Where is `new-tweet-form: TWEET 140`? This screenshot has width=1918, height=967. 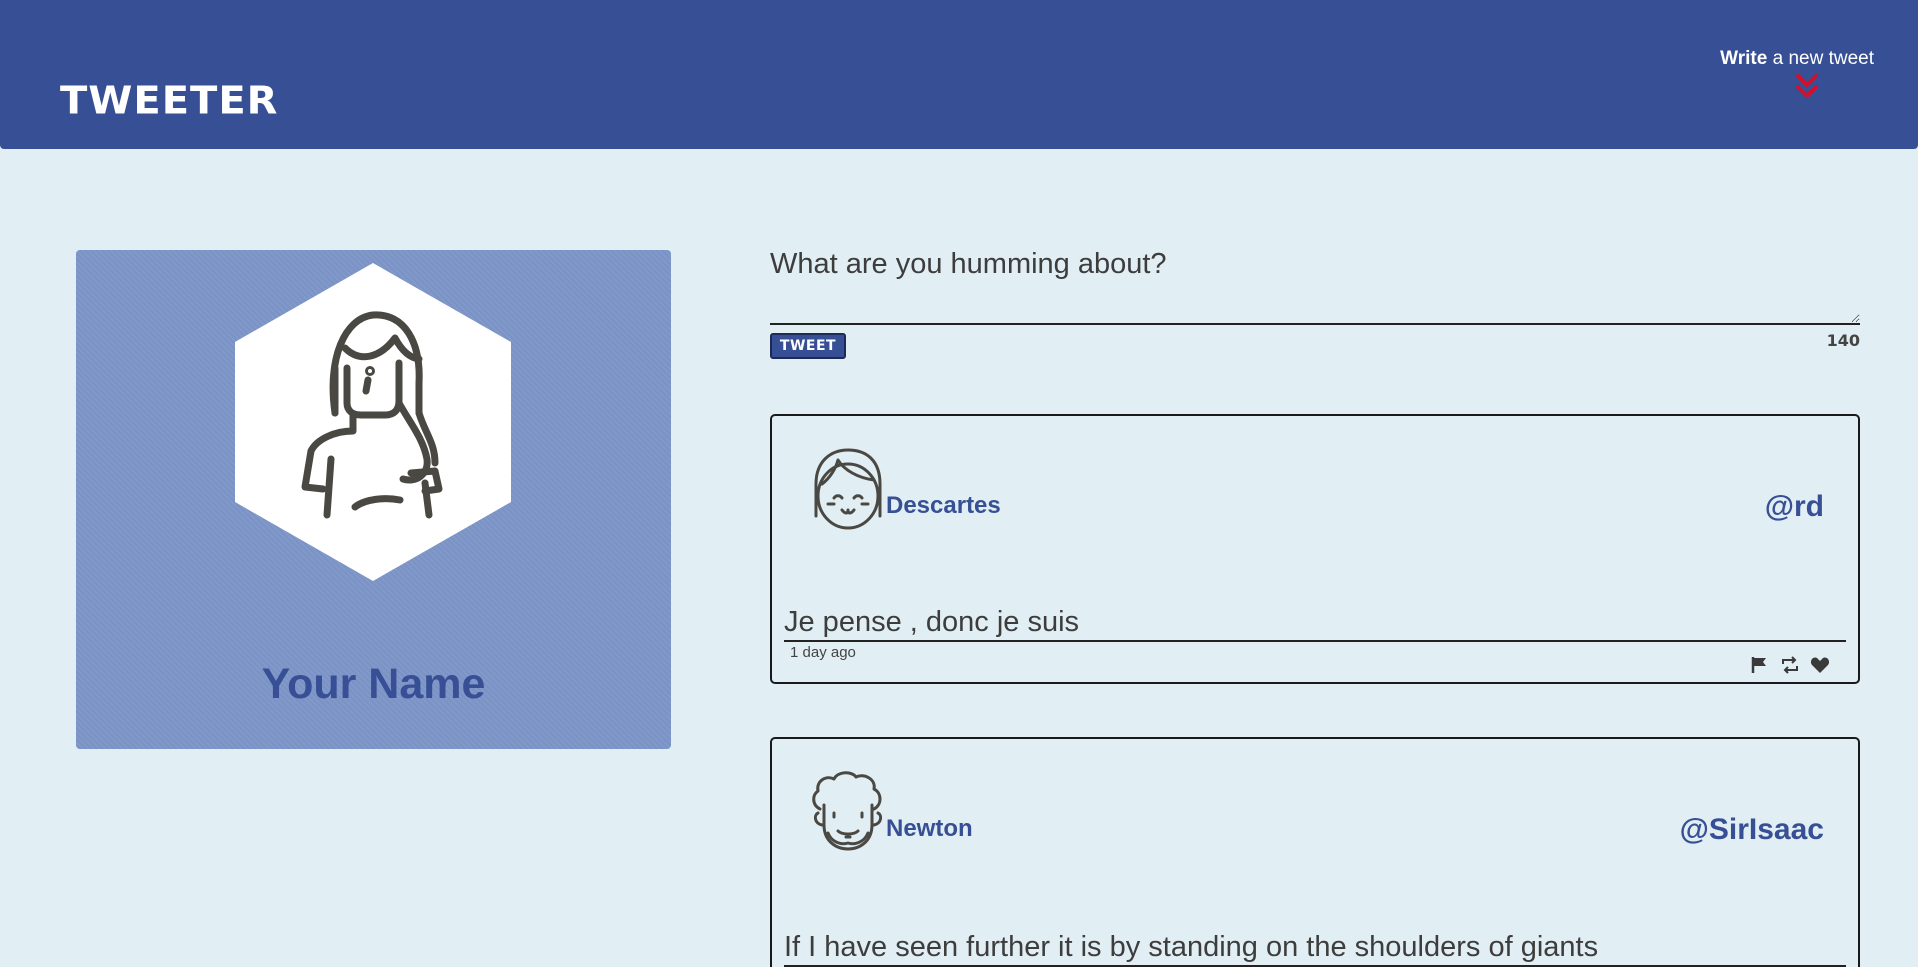 new-tweet-form: TWEET 140 is located at coordinates (1315, 302).